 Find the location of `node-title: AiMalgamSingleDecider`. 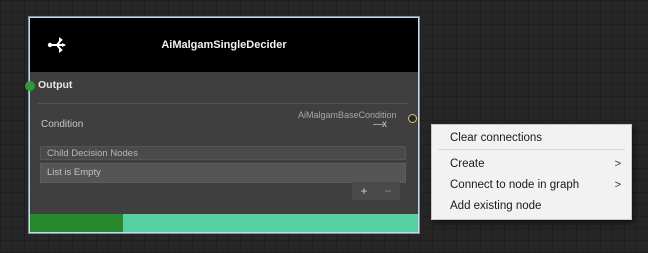

node-title: AiMalgamSingleDecider is located at coordinates (224, 45).